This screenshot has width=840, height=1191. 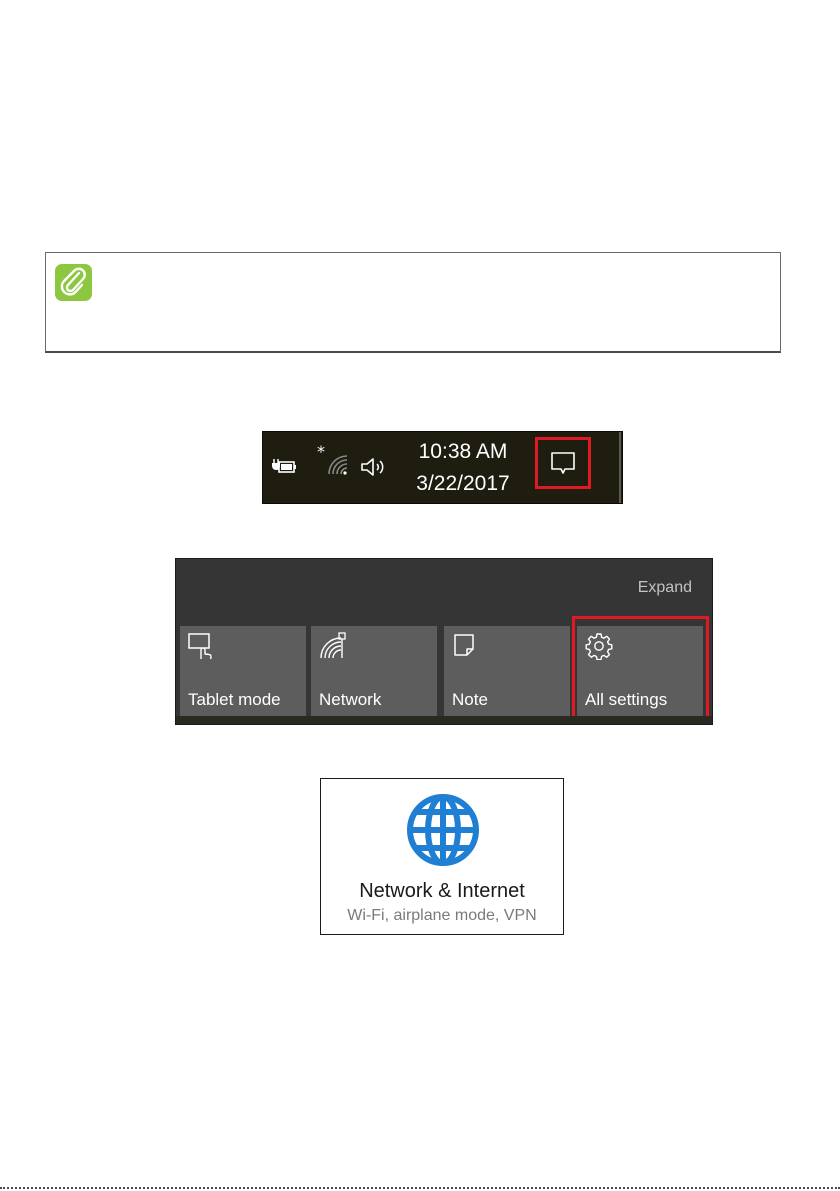 I want to click on all-settings-highlight, so click(x=640, y=670).